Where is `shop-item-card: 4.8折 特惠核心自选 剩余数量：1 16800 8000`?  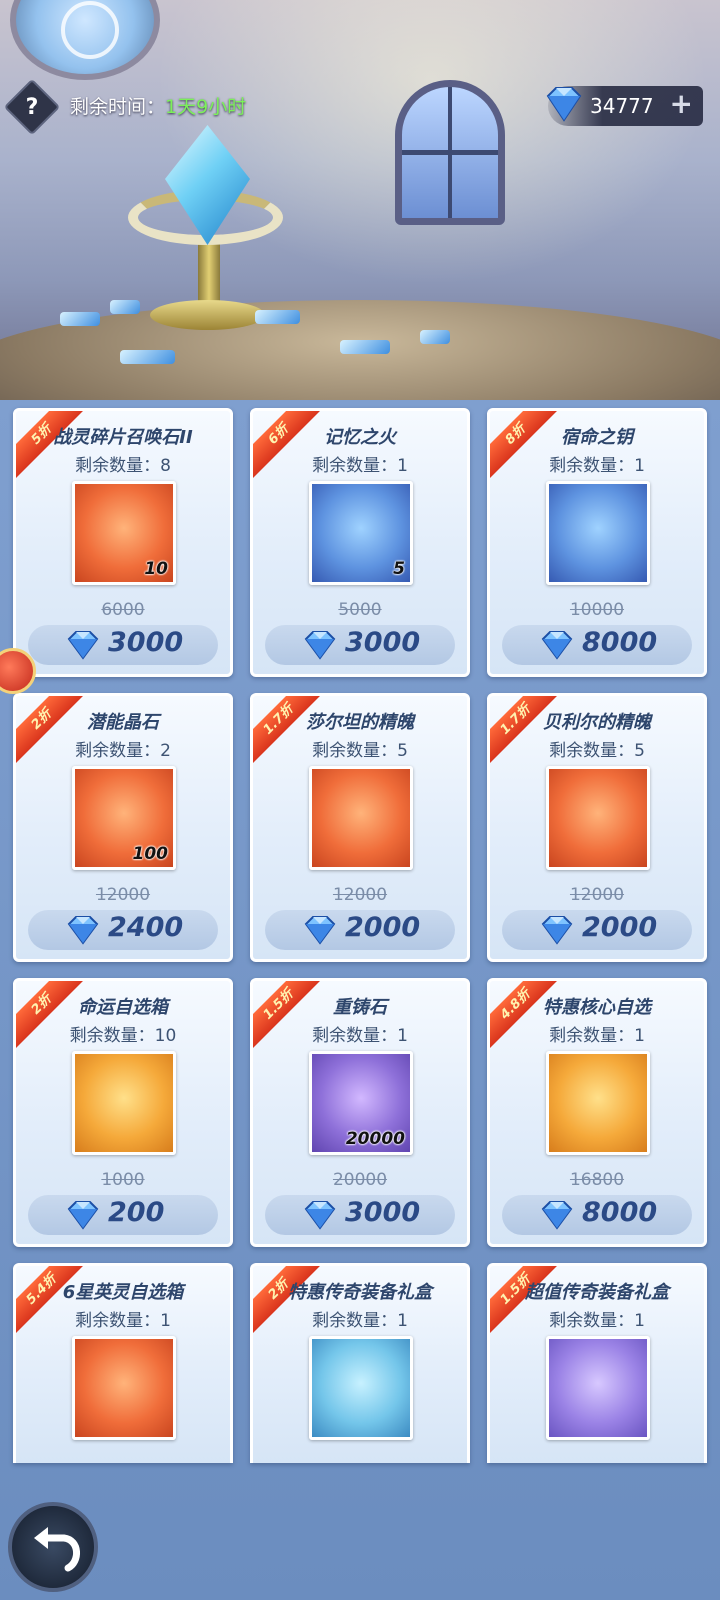
shop-item-card: 4.8折 特惠核心自选 剩余数量：1 16800 8000 is located at coordinates (597, 1112).